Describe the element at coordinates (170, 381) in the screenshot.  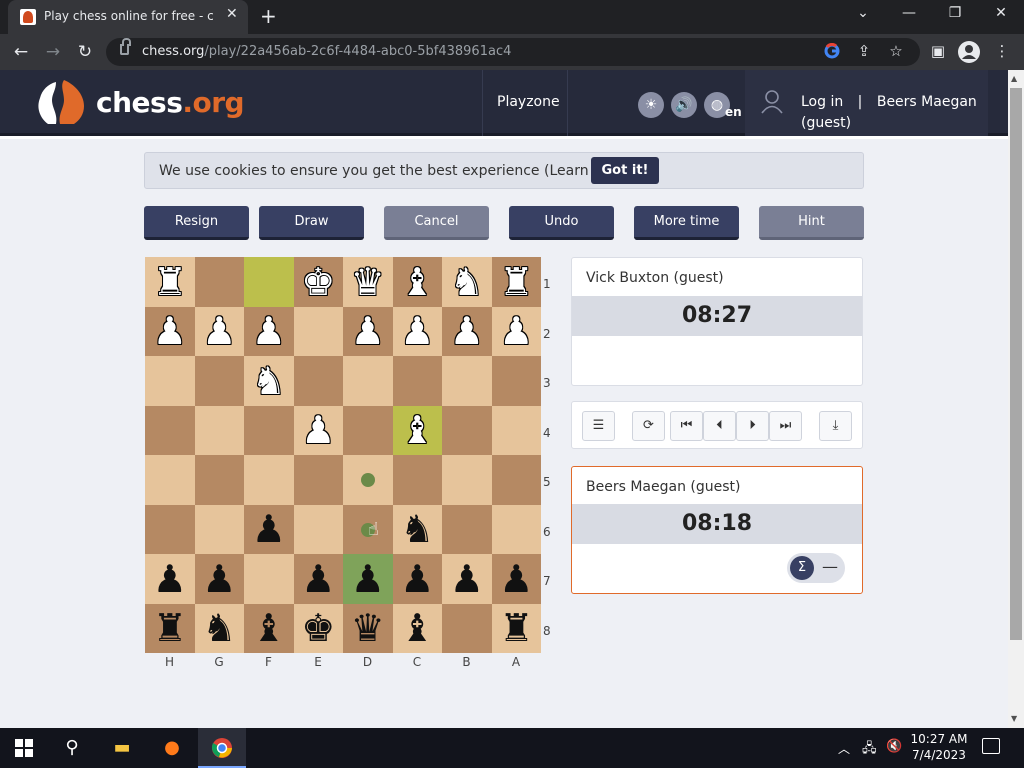
I see `square-h3` at that location.